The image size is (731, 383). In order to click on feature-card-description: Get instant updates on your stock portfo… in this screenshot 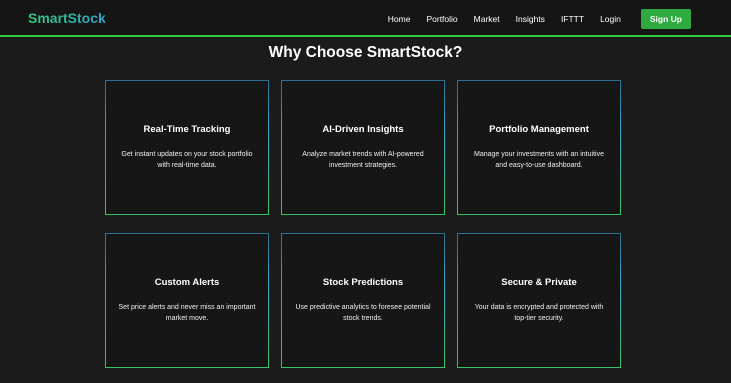, I will do `click(187, 160)`.